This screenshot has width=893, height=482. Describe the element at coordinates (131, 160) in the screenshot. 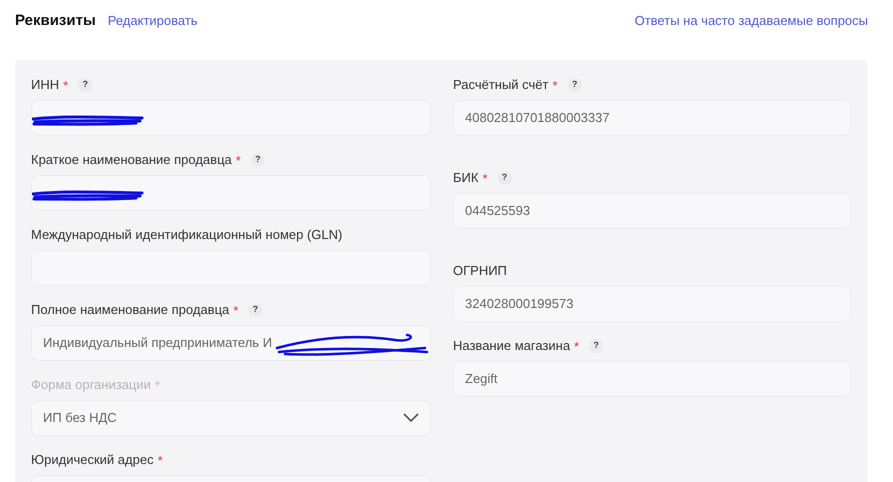

I see `field-label: Краткое наименование продавца` at that location.